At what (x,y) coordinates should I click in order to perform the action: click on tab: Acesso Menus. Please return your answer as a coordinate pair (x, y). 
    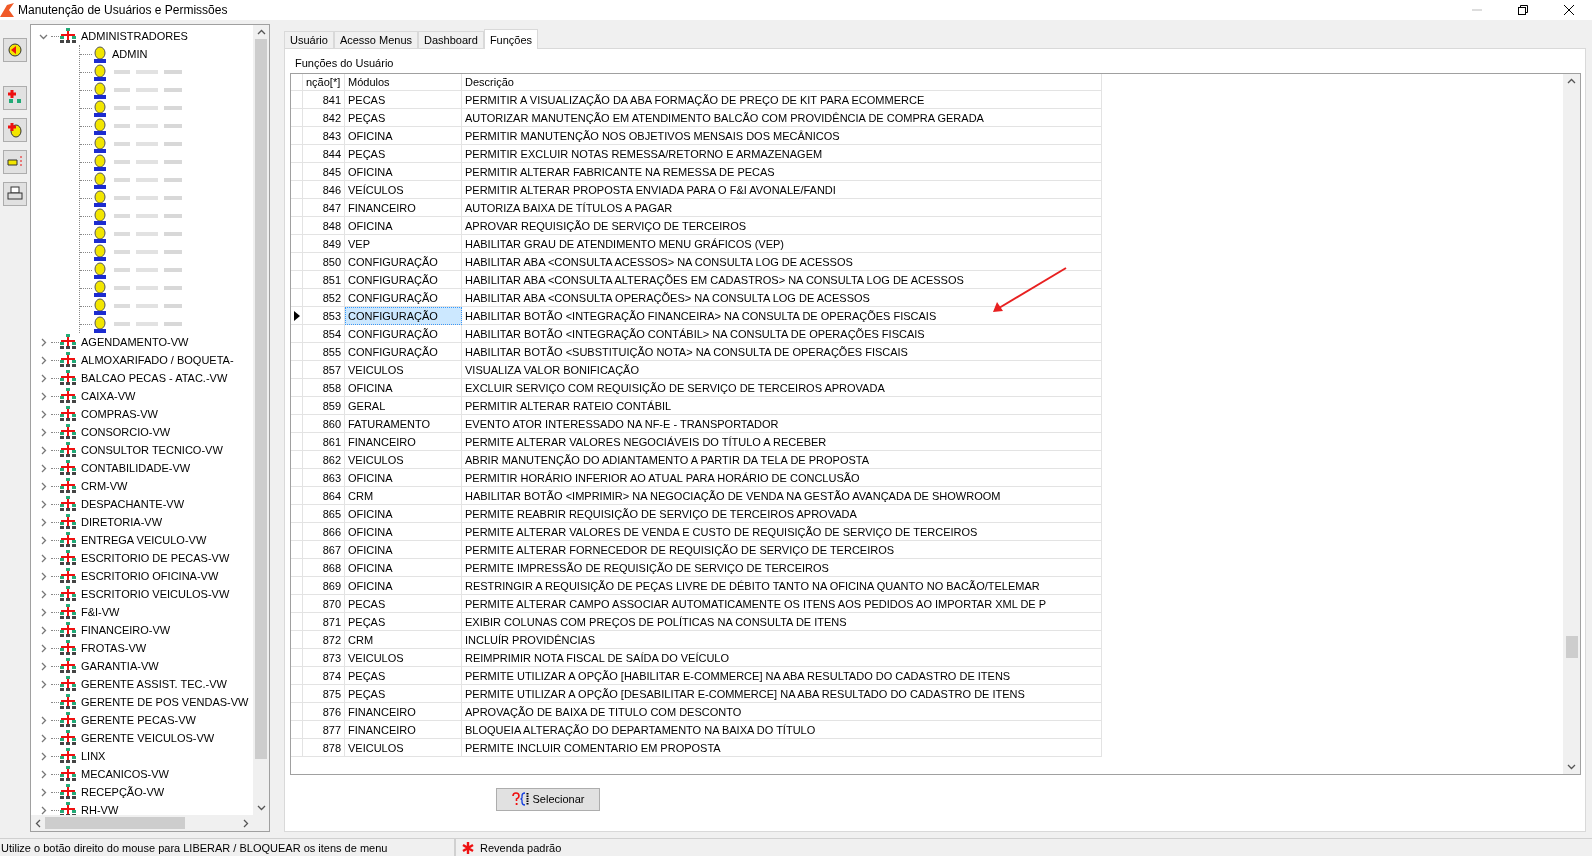
    Looking at the image, I should click on (376, 39).